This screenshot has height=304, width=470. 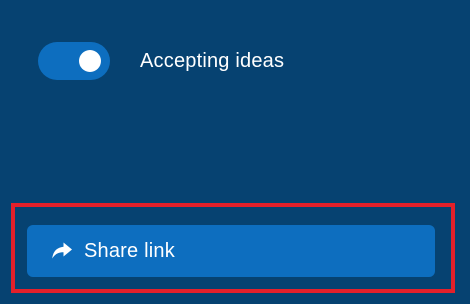 What do you see at coordinates (62, 251) in the screenshot?
I see `share-arrow-icon` at bounding box center [62, 251].